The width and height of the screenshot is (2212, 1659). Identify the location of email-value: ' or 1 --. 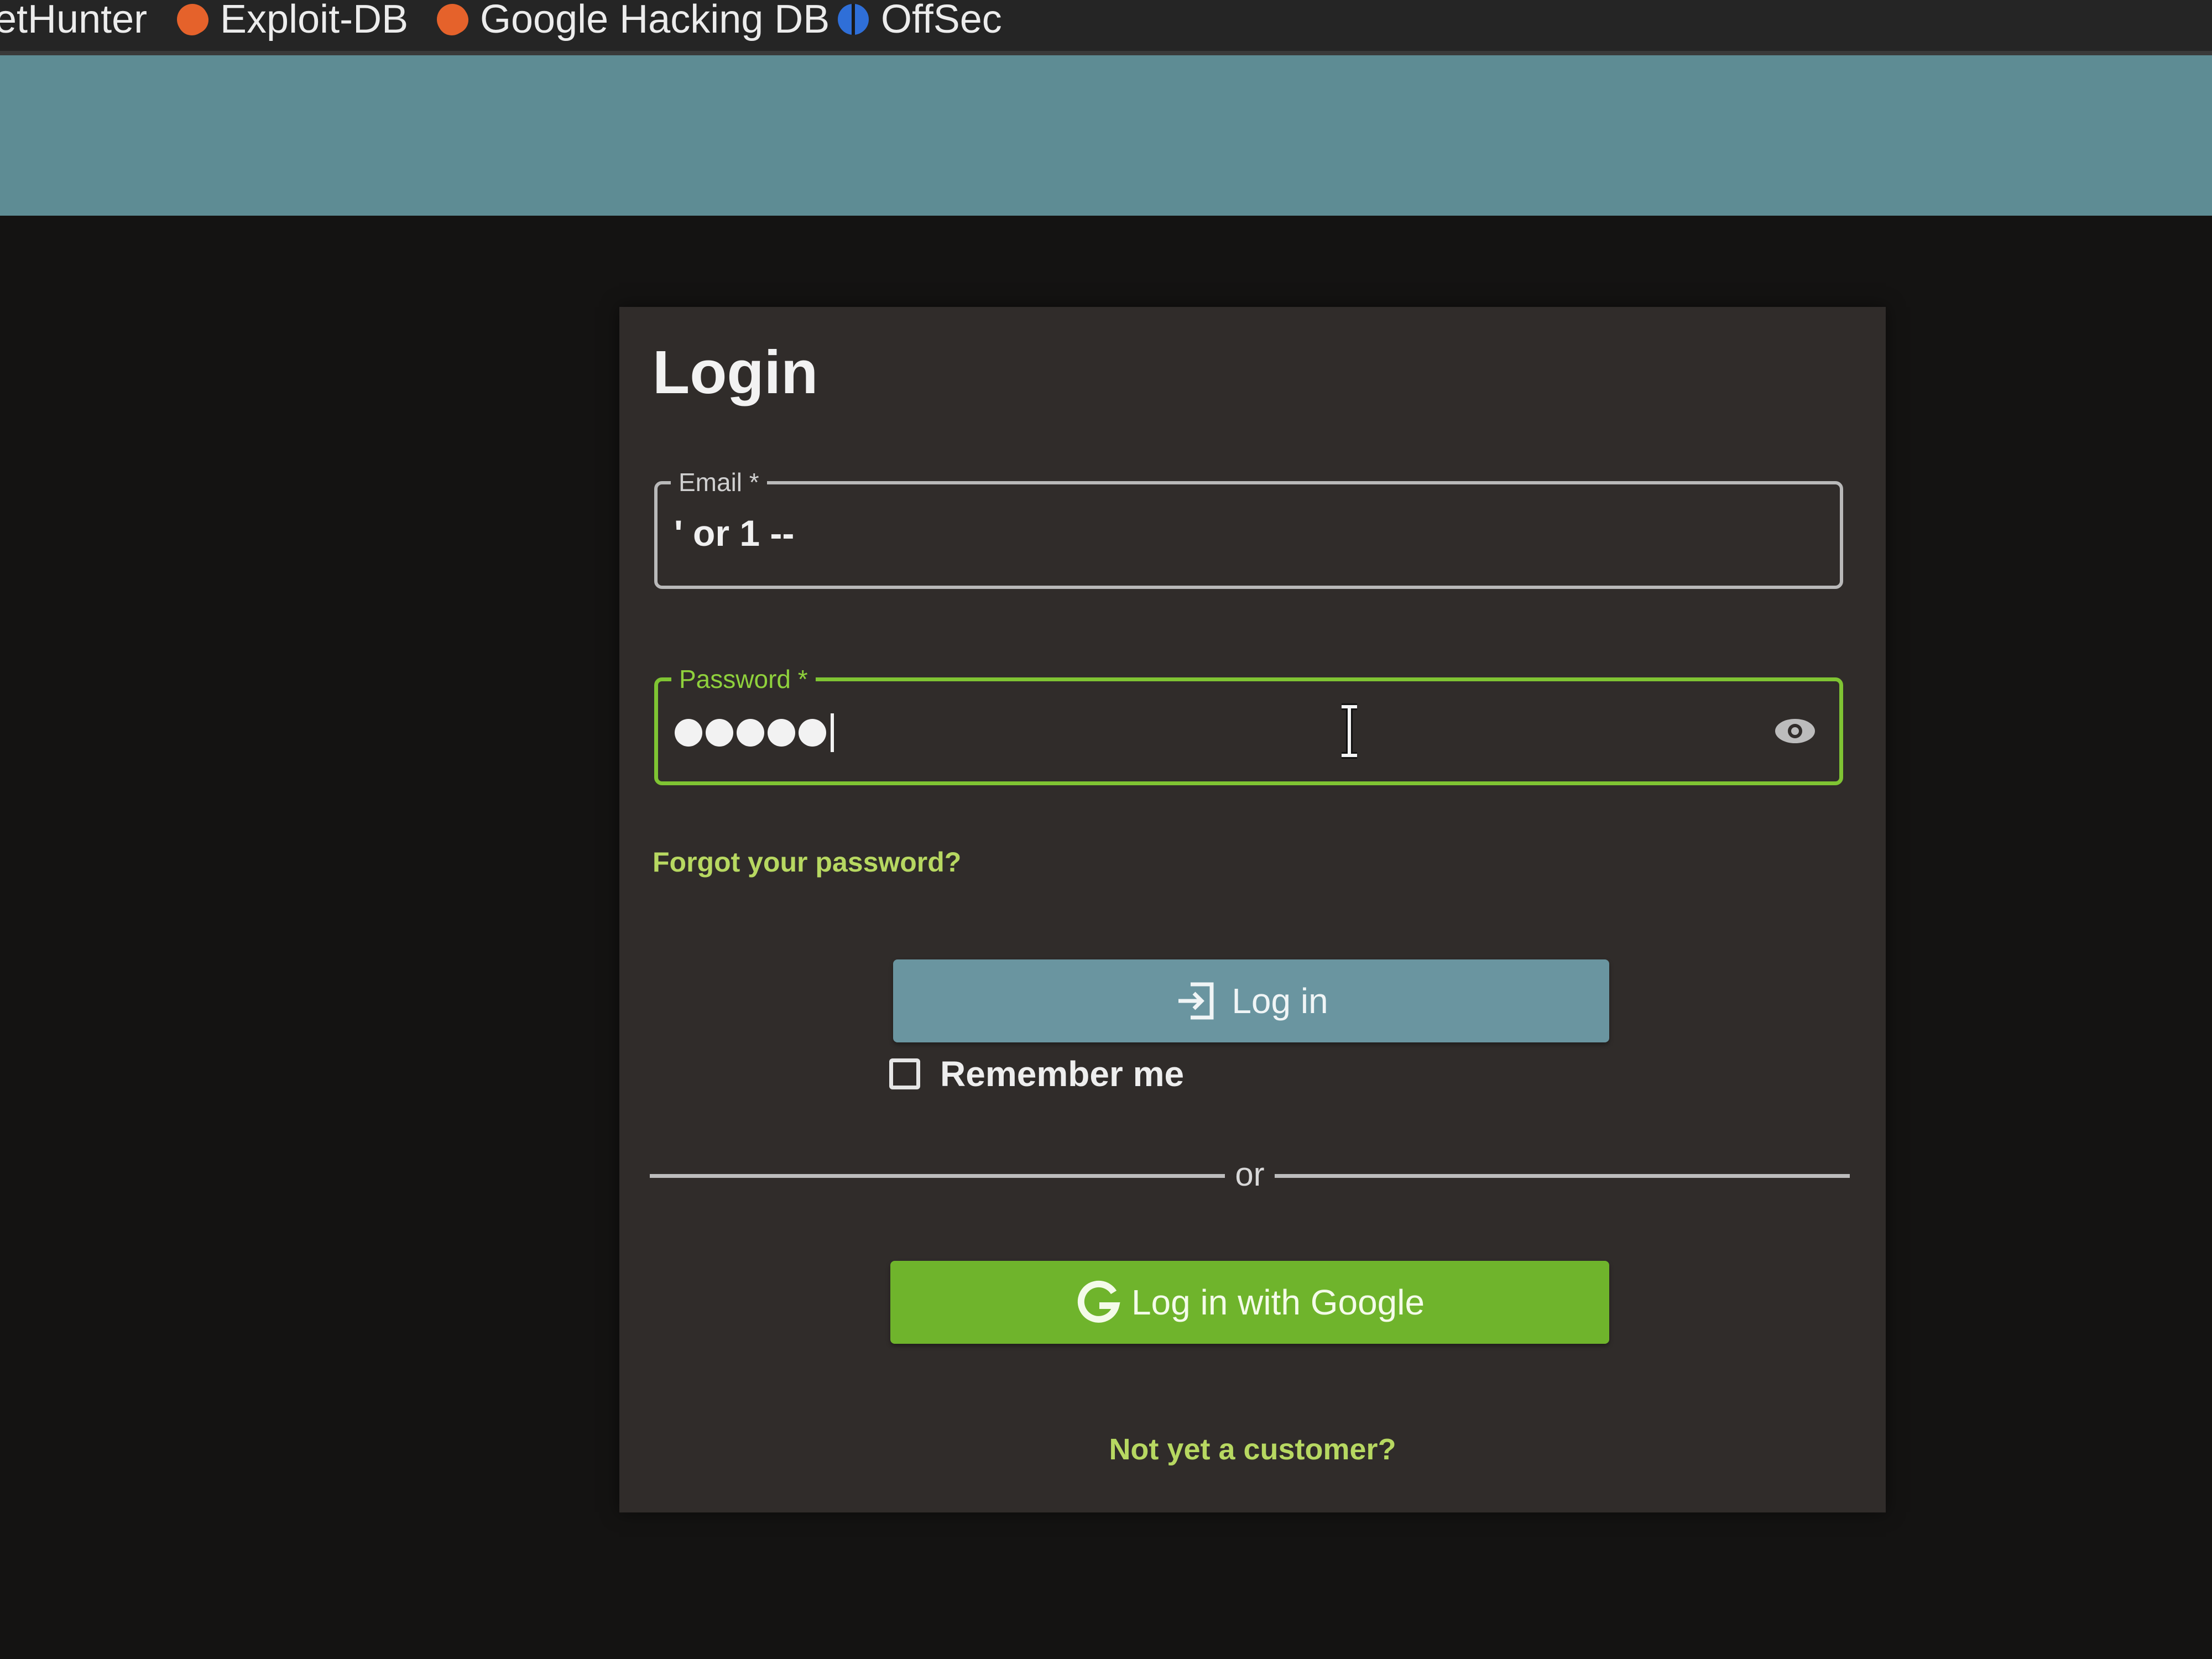
(735, 534).